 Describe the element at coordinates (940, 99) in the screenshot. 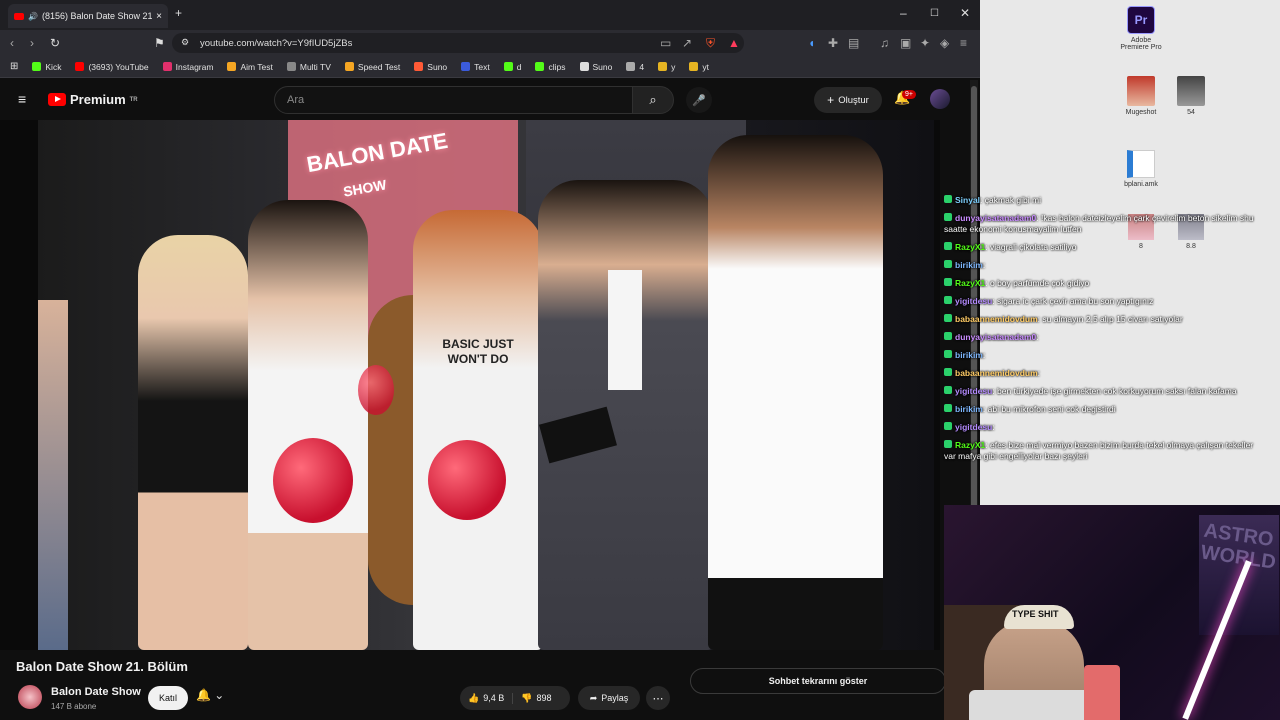

I see `account-avatar` at that location.